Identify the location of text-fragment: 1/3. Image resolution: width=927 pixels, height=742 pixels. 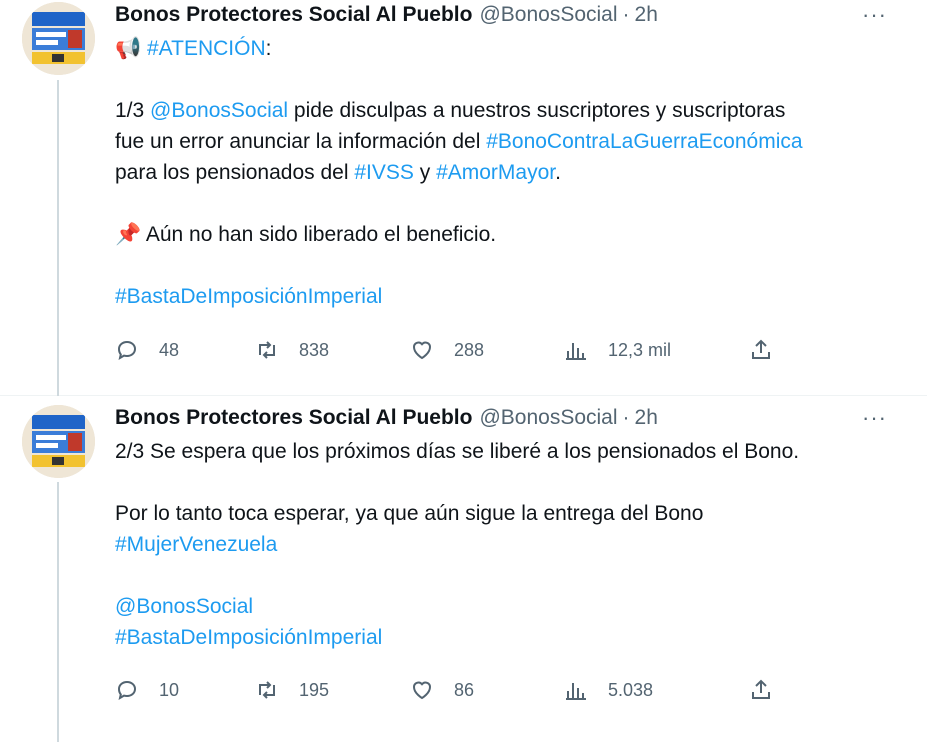
(133, 110).